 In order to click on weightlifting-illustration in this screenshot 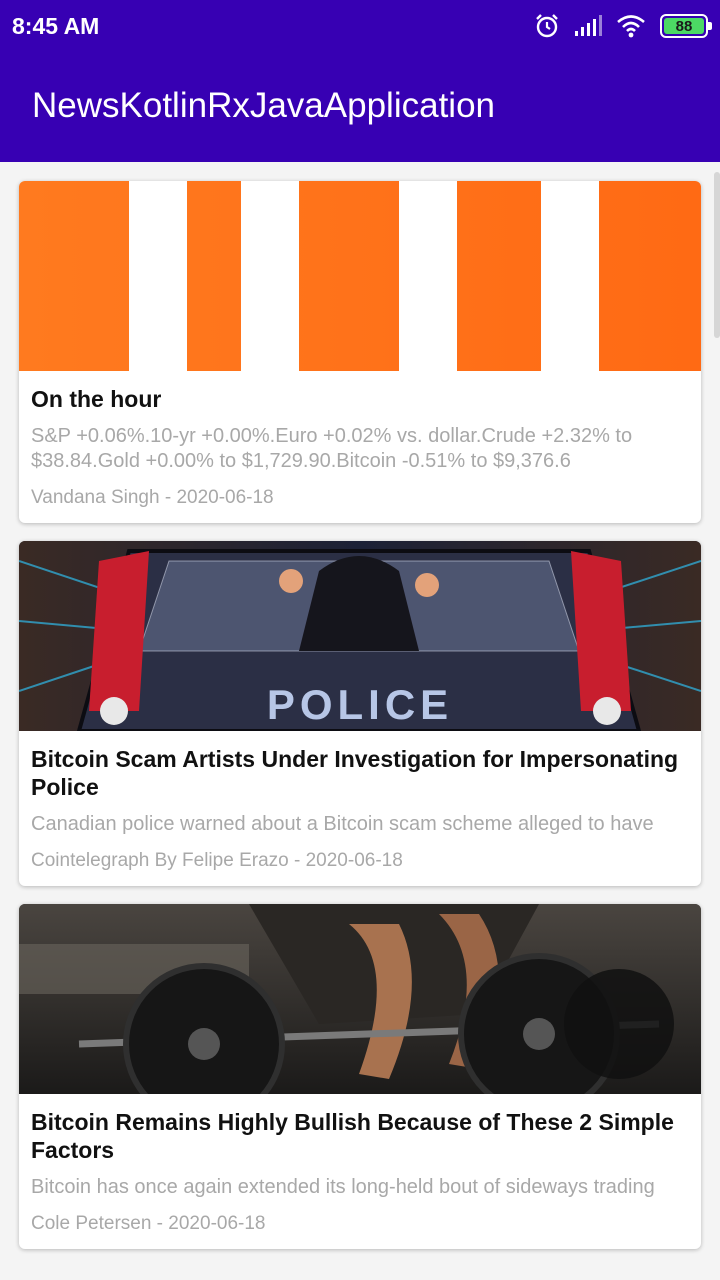, I will do `click(360, 999)`.